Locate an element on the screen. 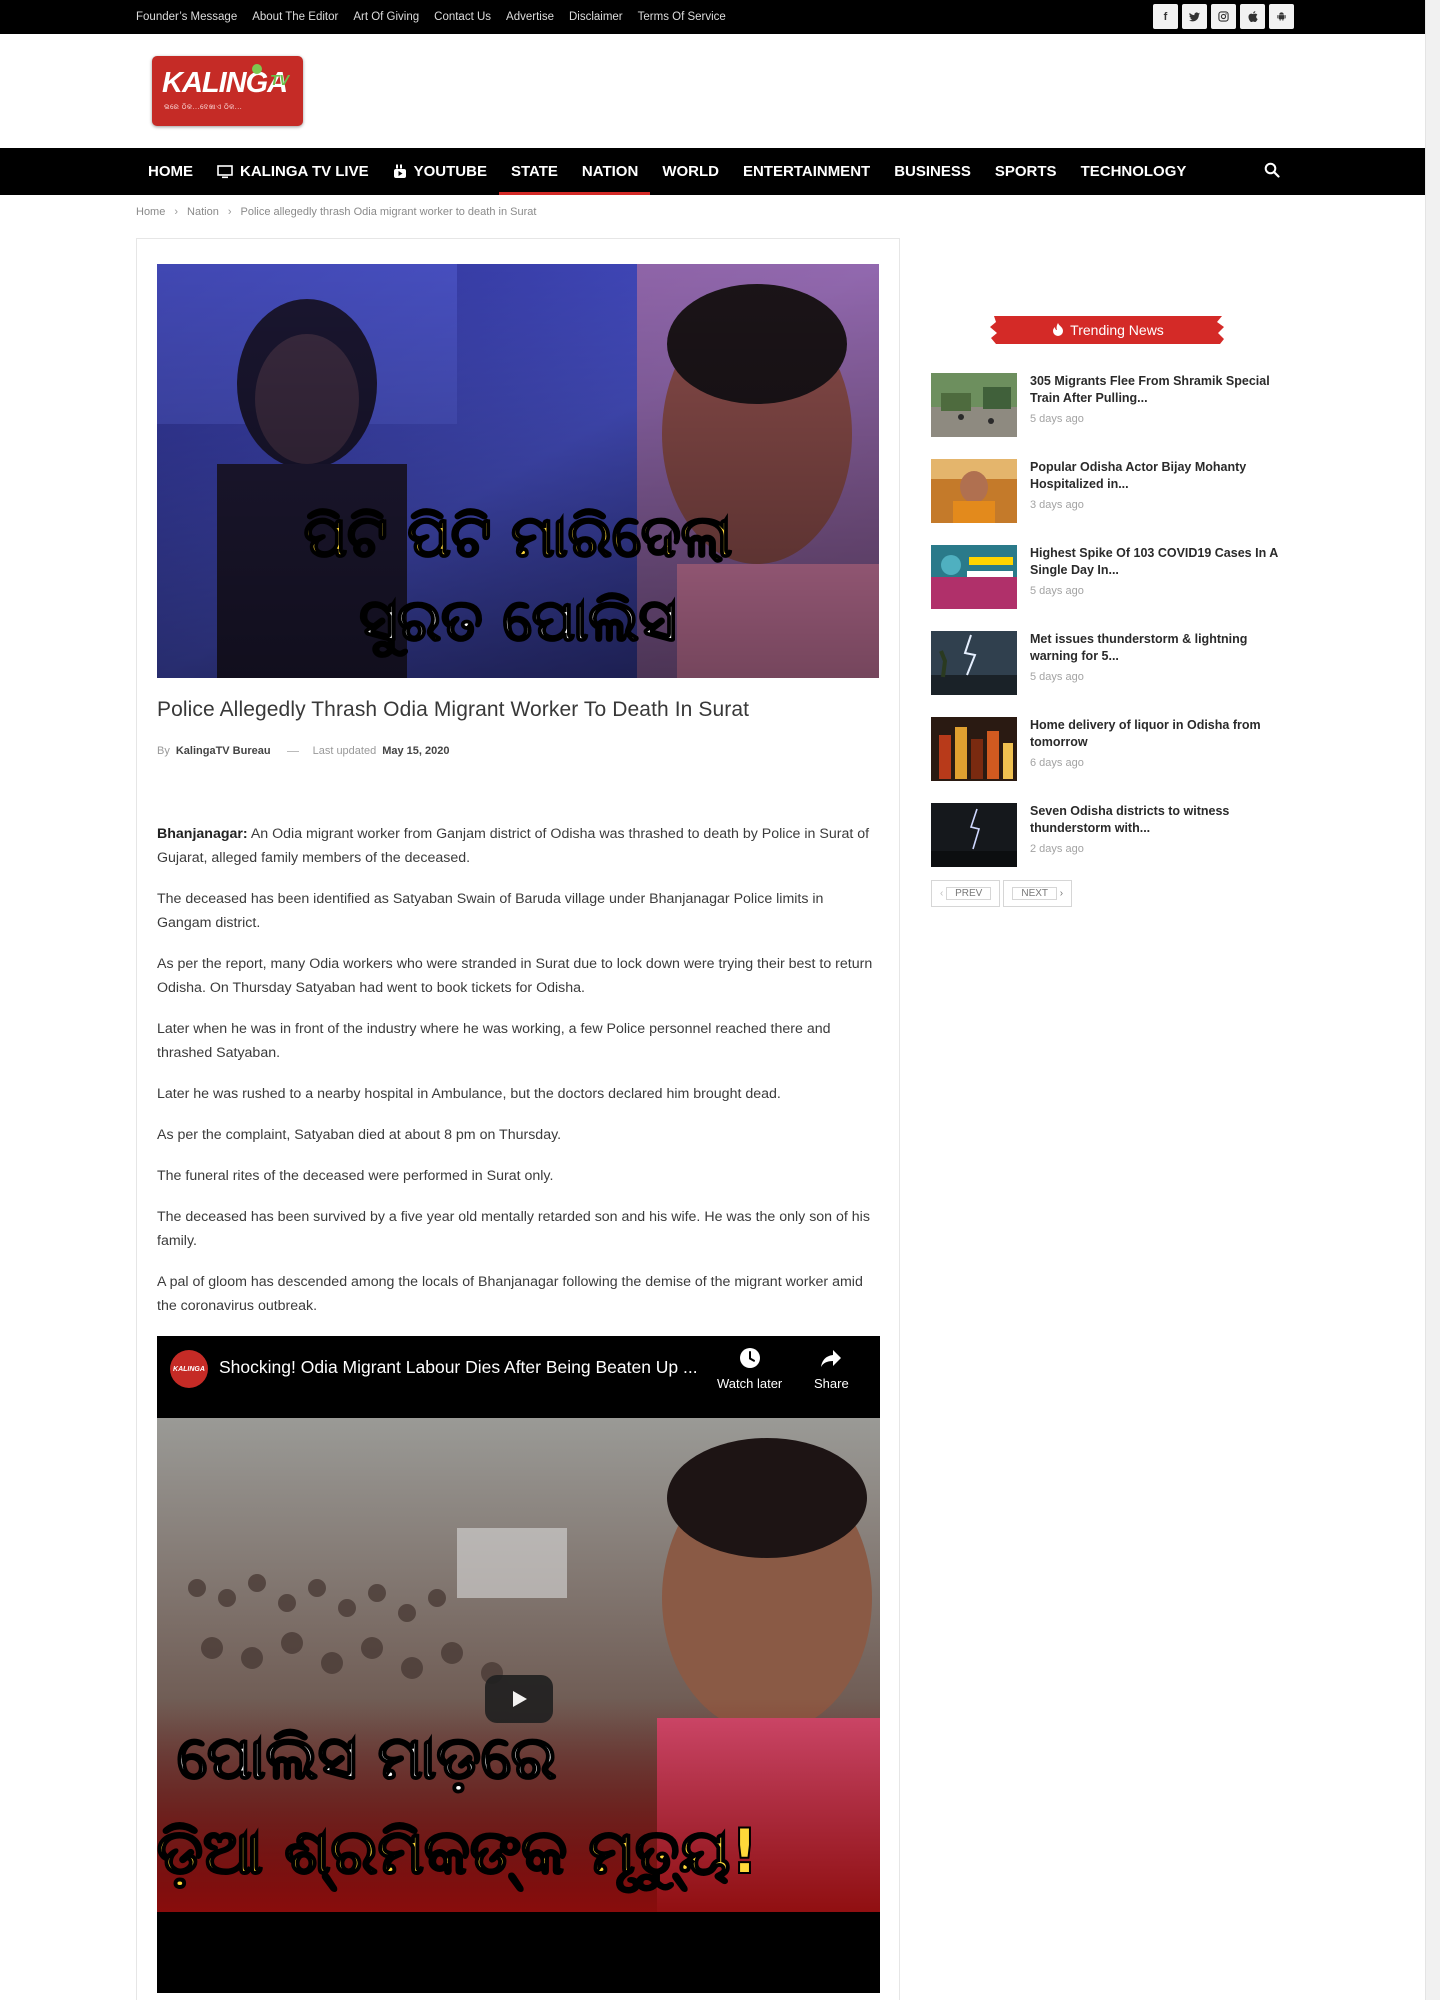 The image size is (1440, 2000). nav-label: NATION is located at coordinates (610, 171).